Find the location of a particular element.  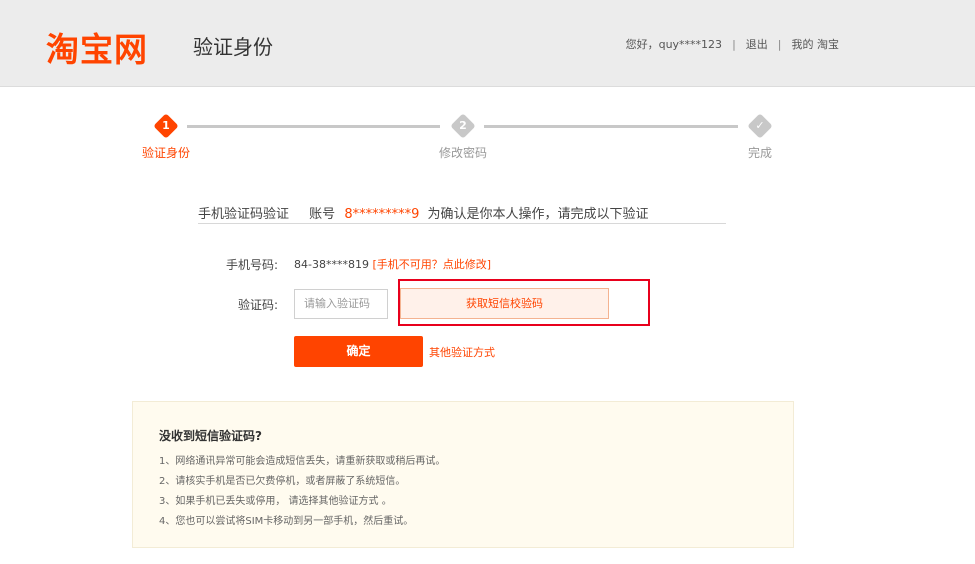

tips-title: 没收到短信验证码? is located at coordinates (210, 436).